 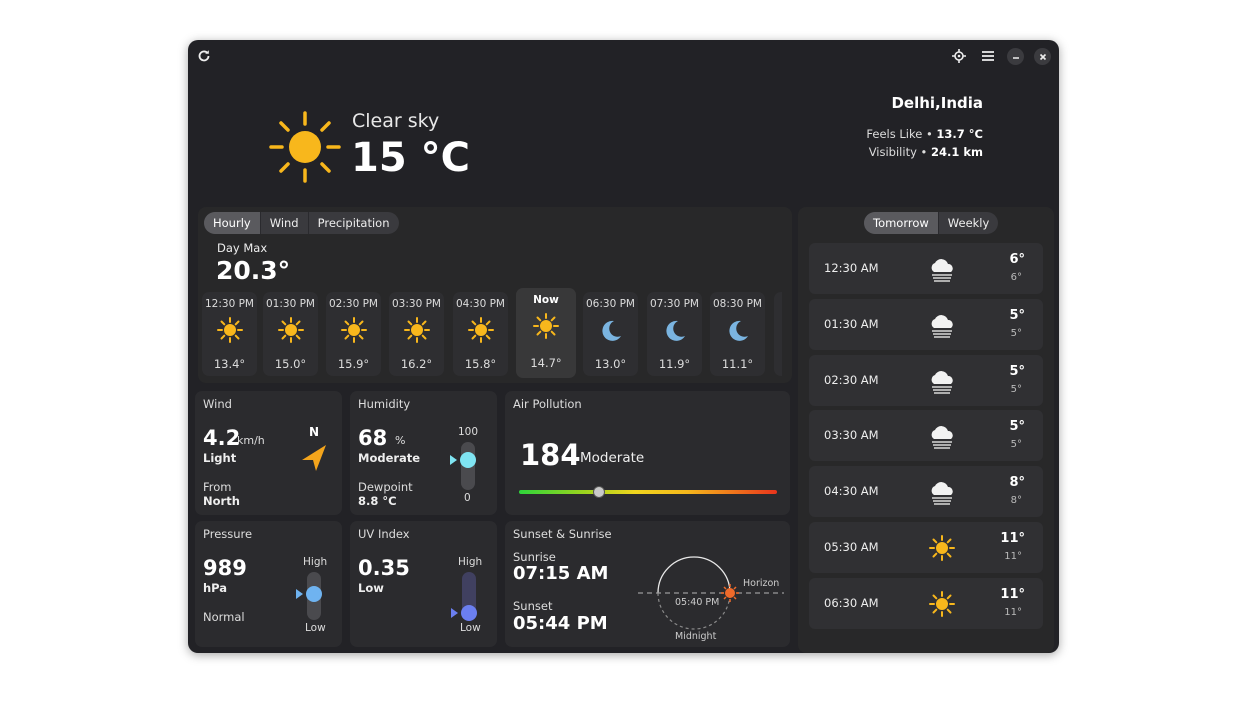 What do you see at coordinates (480, 334) in the screenshot?
I see `hourly-card: 04:30 PM 15.8°` at bounding box center [480, 334].